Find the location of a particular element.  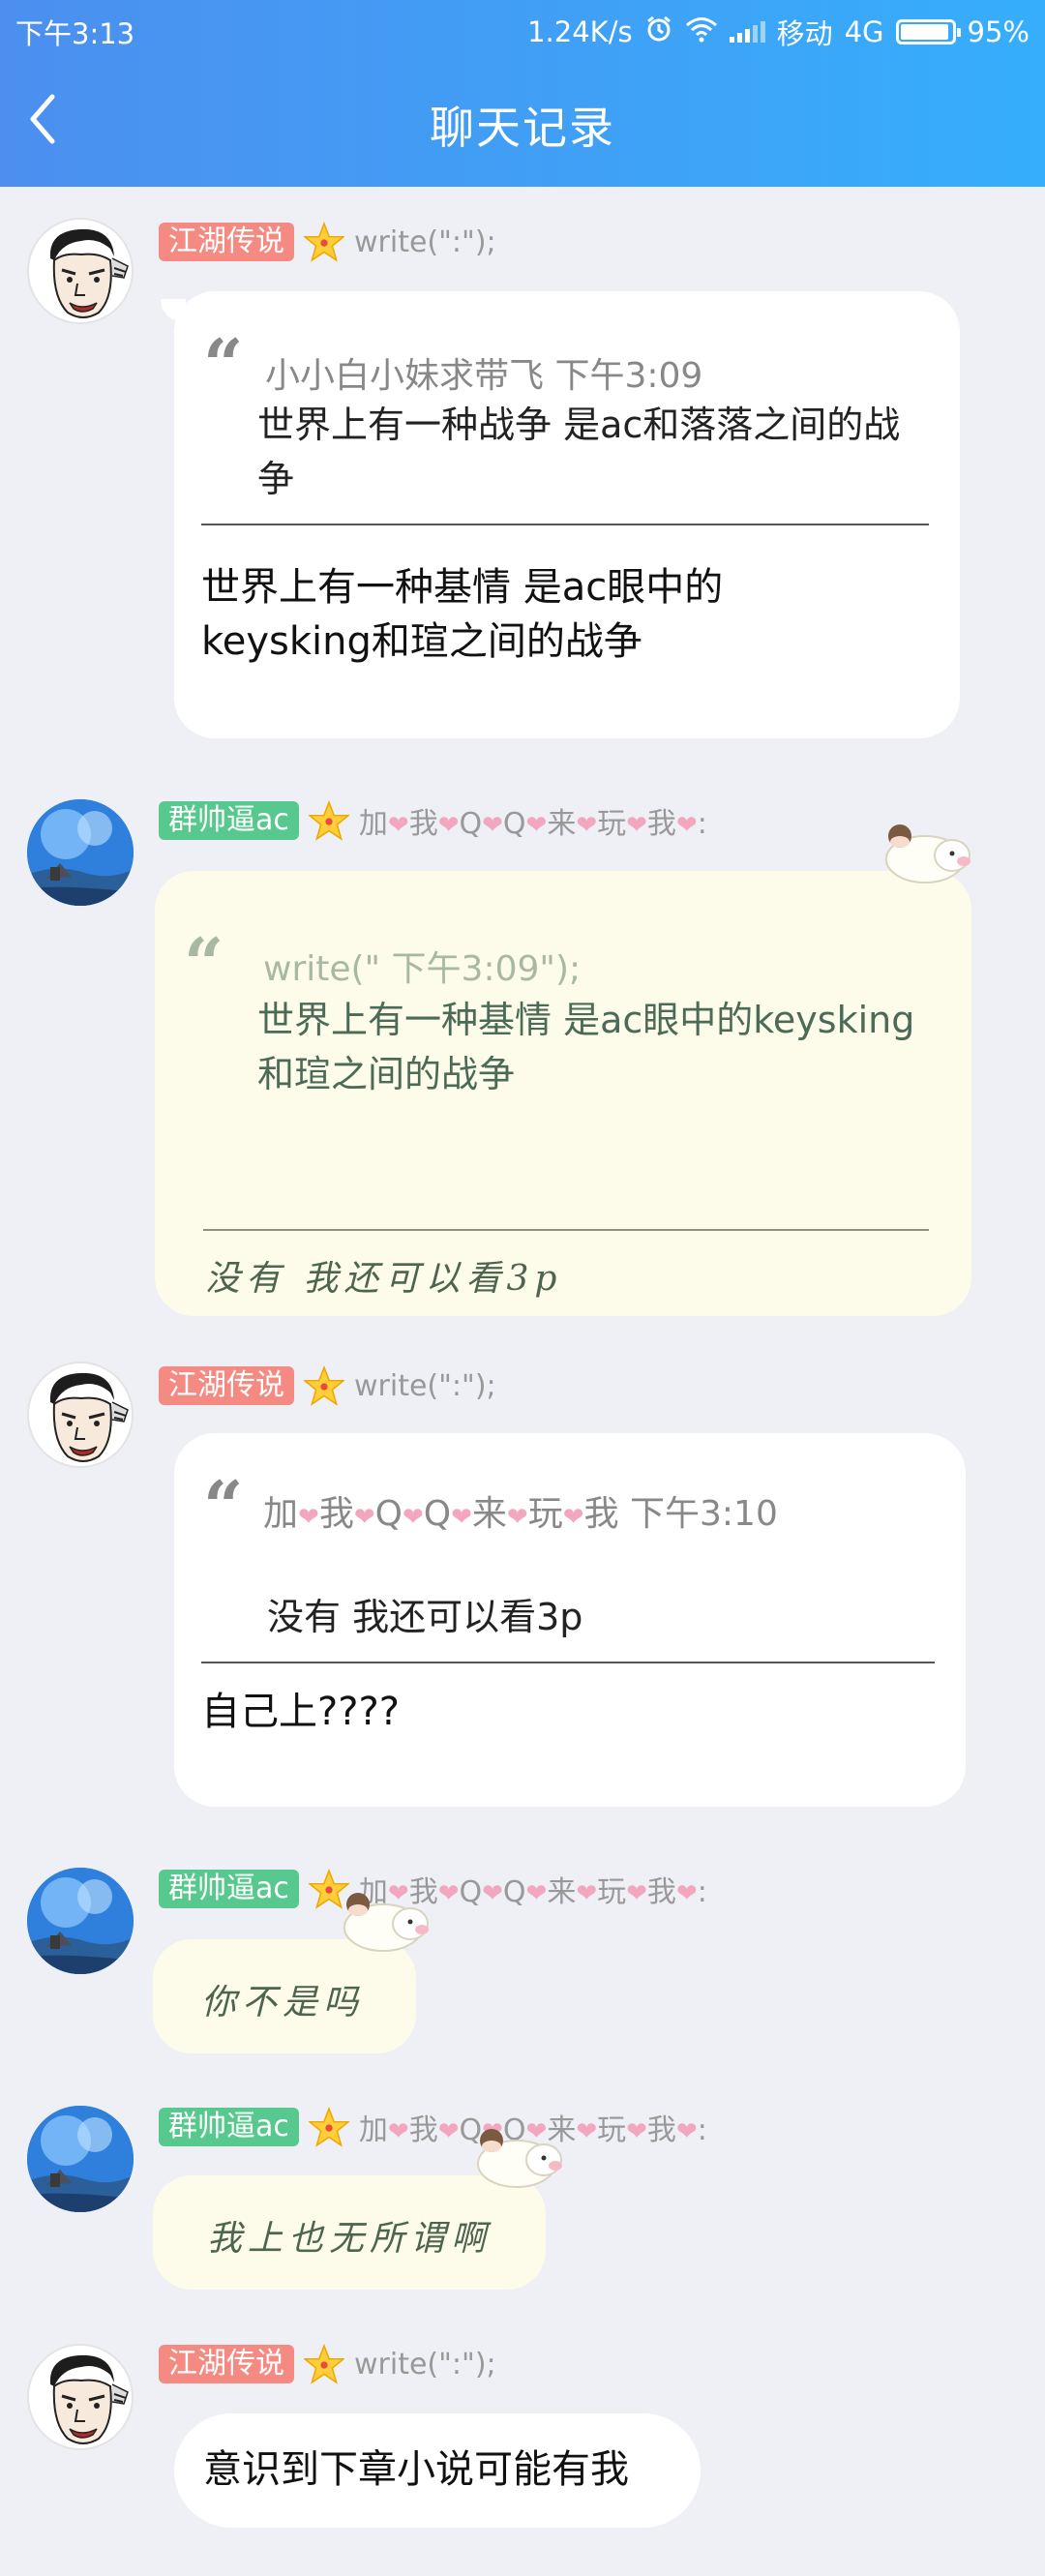

quote-meta: write(" 下午3:09"); is located at coordinates (422, 969).